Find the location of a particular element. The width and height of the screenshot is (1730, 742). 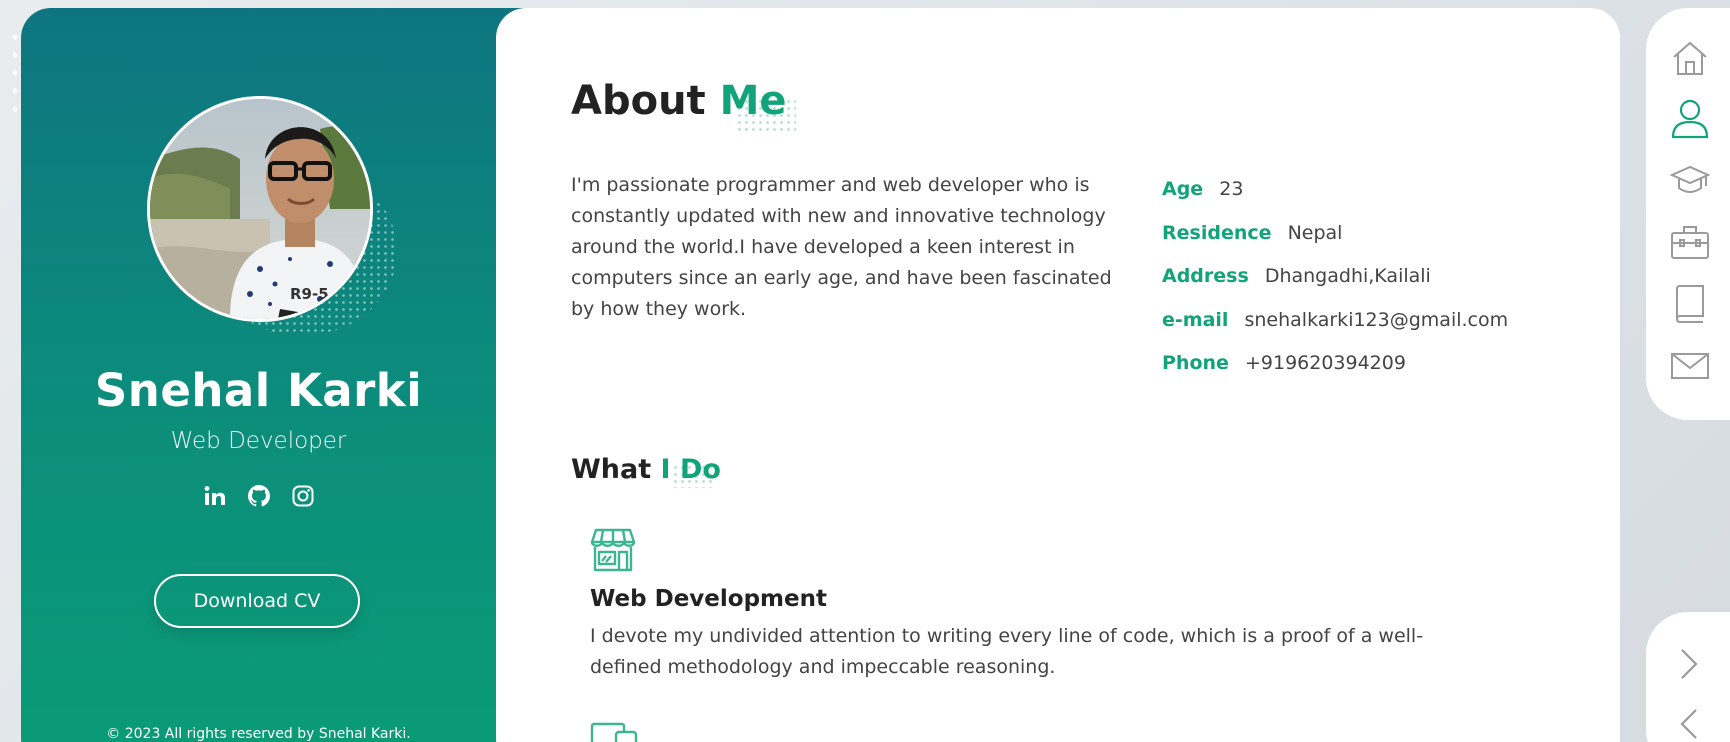

services-title-accent: I Do is located at coordinates (690, 469).